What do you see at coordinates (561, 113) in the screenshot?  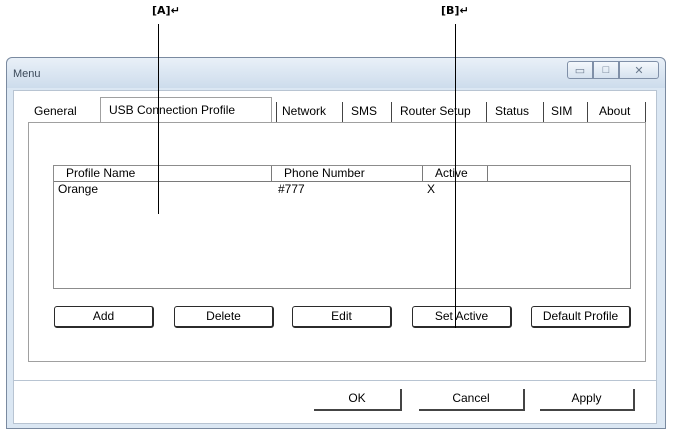 I see `tab-sim: SIM` at bounding box center [561, 113].